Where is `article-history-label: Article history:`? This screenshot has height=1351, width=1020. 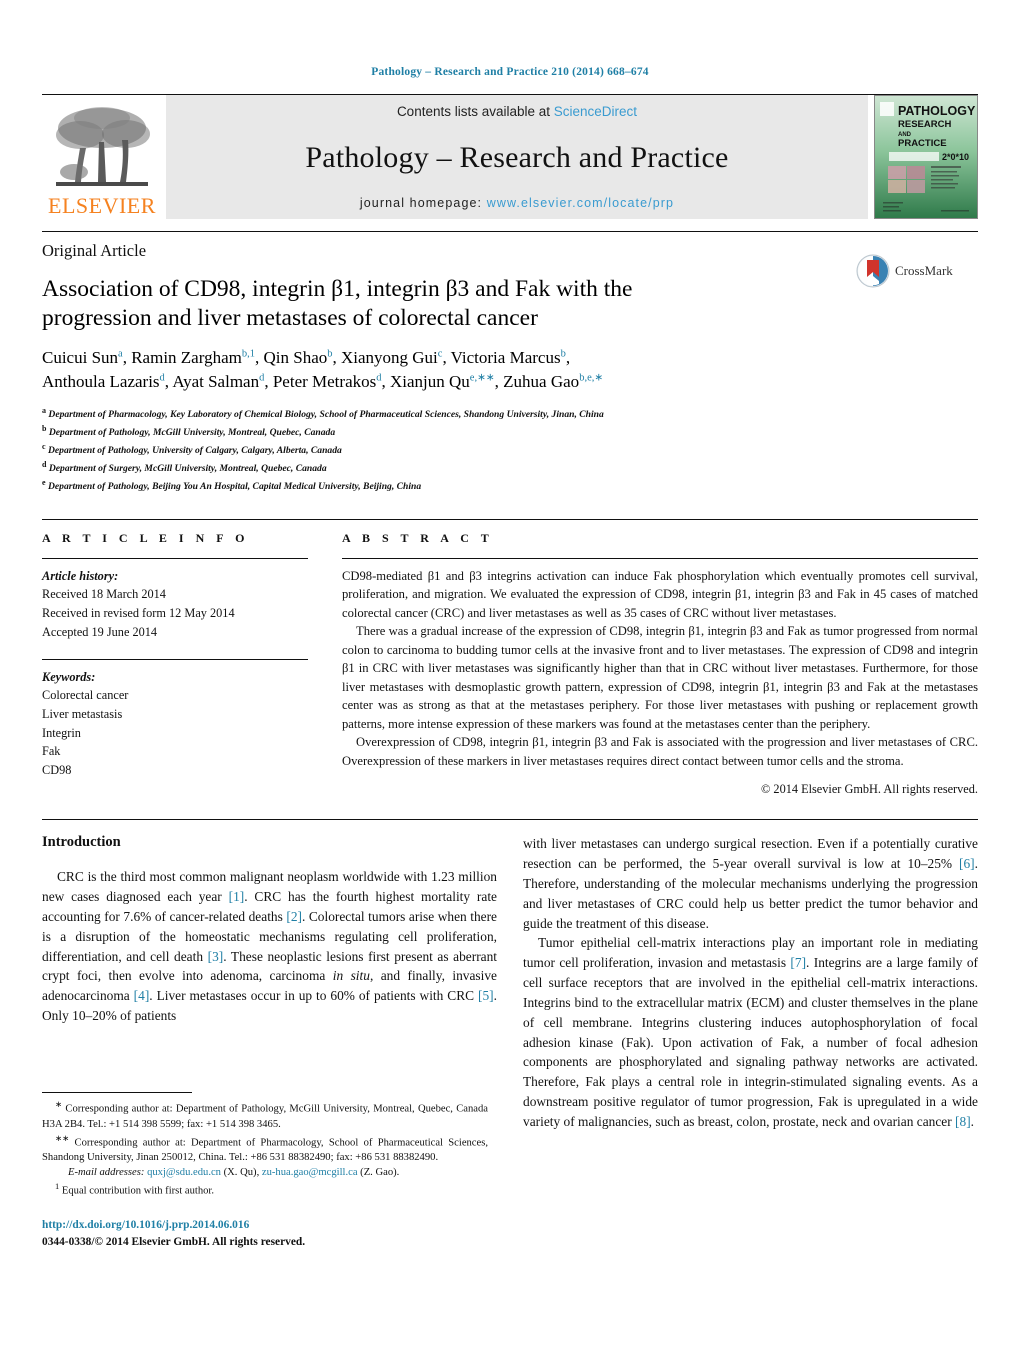
article-history-label: Article history: is located at coordinates (80, 575).